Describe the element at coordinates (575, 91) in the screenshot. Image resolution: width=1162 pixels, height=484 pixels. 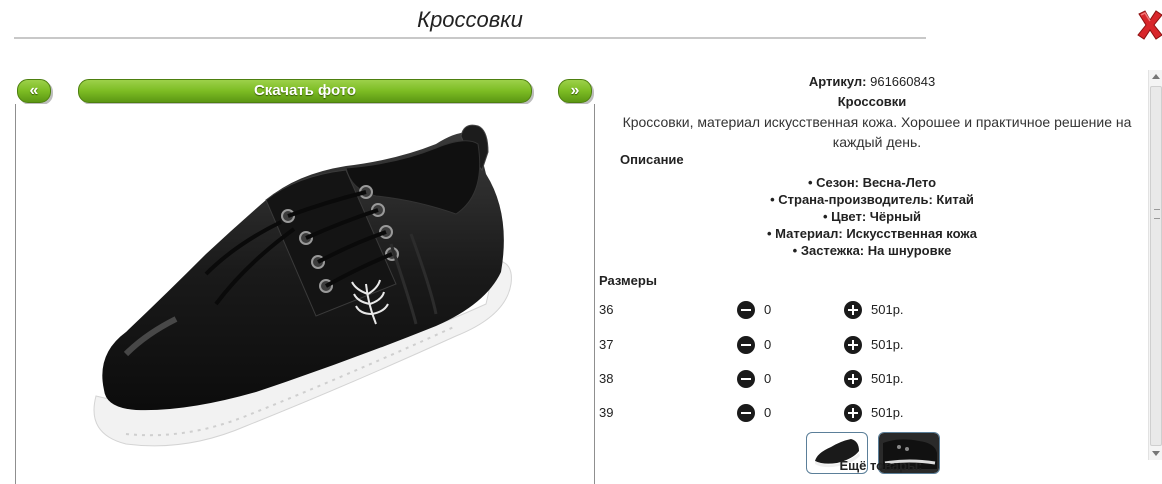
I see `next-photo-button: »` at that location.